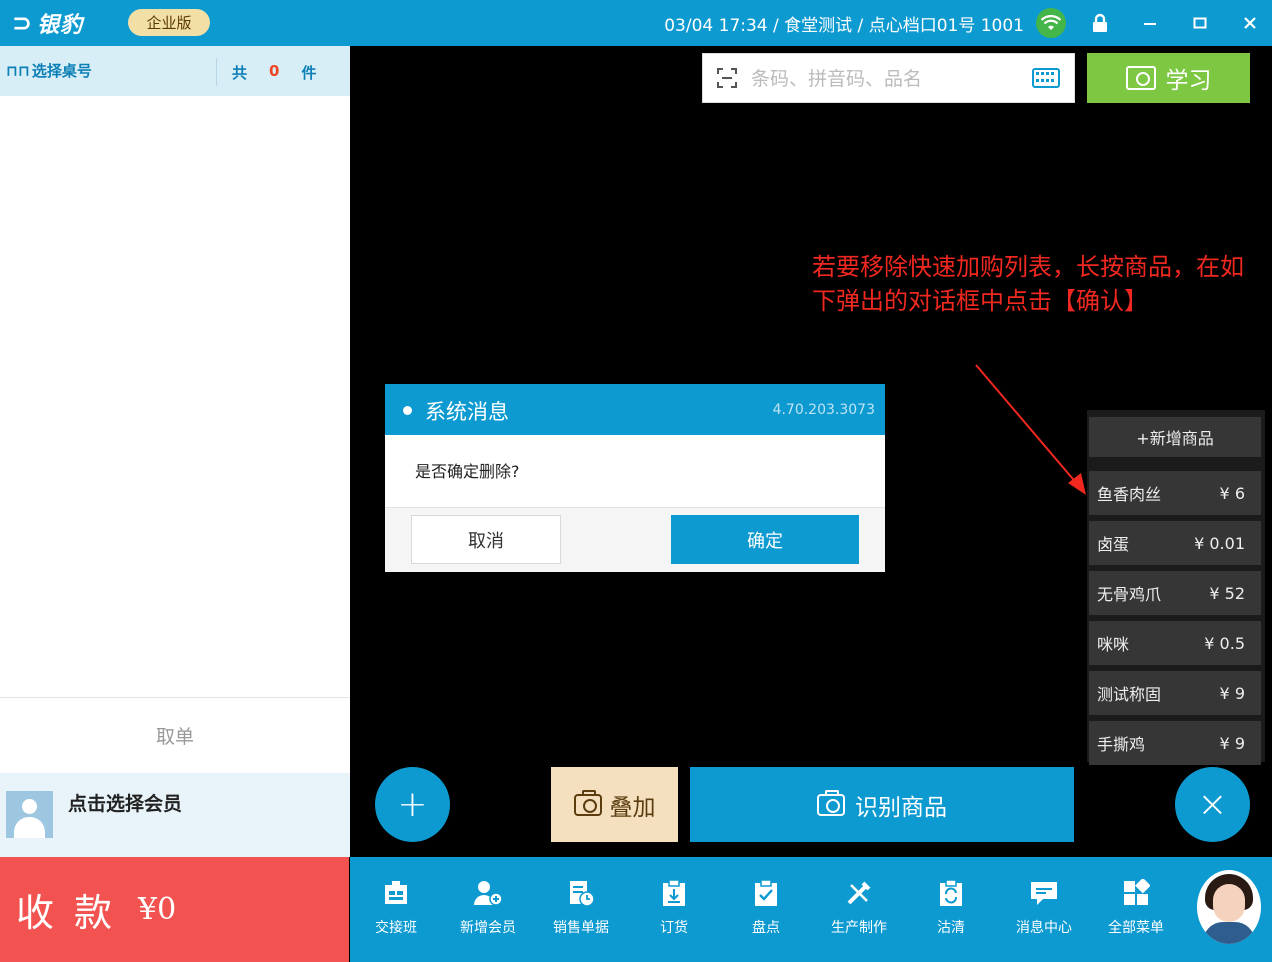  I want to click on maximize-icon, so click(1200, 23).